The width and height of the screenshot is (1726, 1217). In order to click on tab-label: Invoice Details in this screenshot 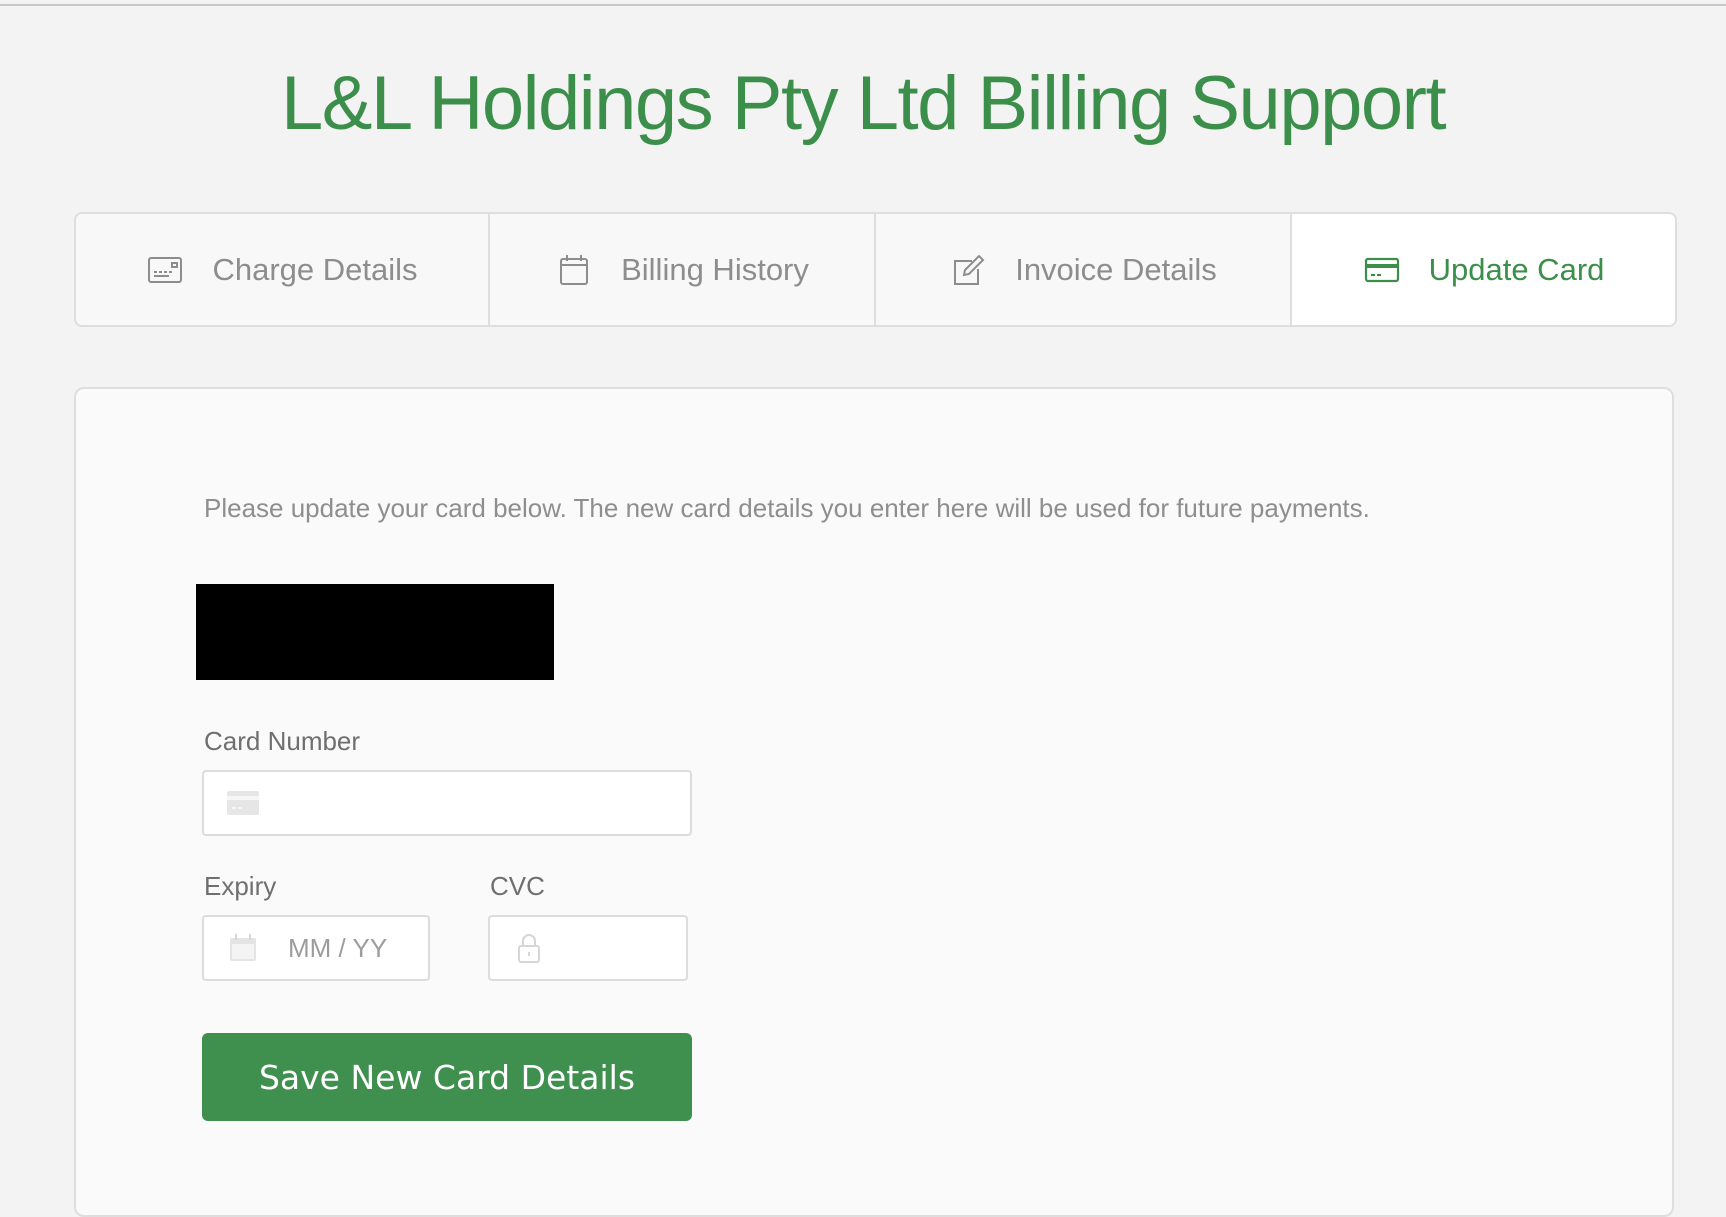, I will do `click(1116, 269)`.